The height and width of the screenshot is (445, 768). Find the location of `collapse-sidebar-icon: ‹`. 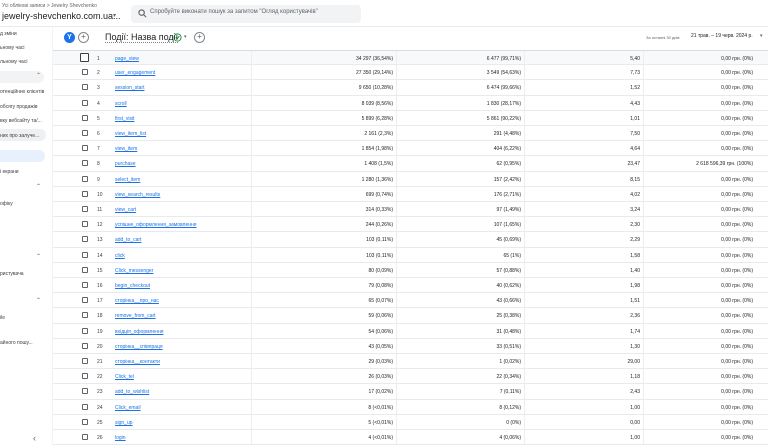

collapse-sidebar-icon: ‹ is located at coordinates (34, 438).